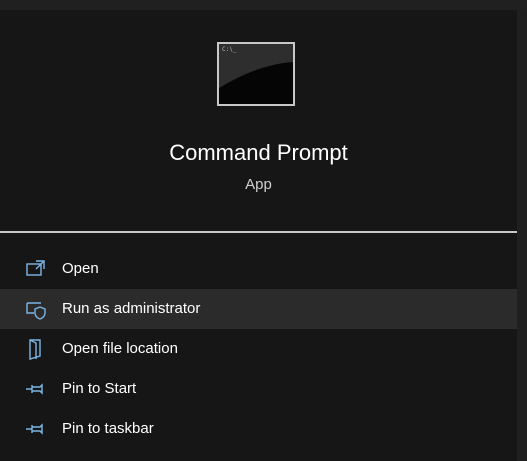  Describe the element at coordinates (258, 232) in the screenshot. I see `section-divider` at that location.